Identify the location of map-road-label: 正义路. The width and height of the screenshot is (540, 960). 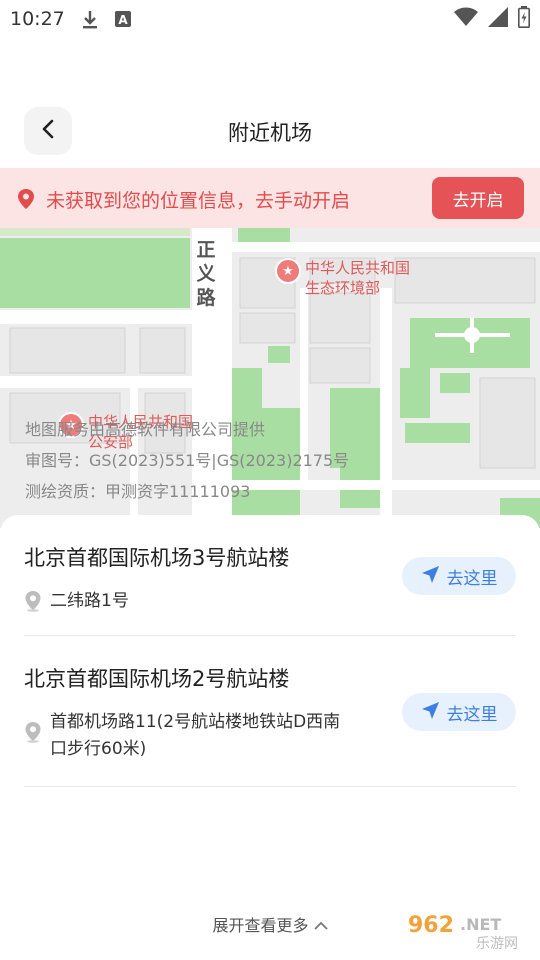
(206, 274).